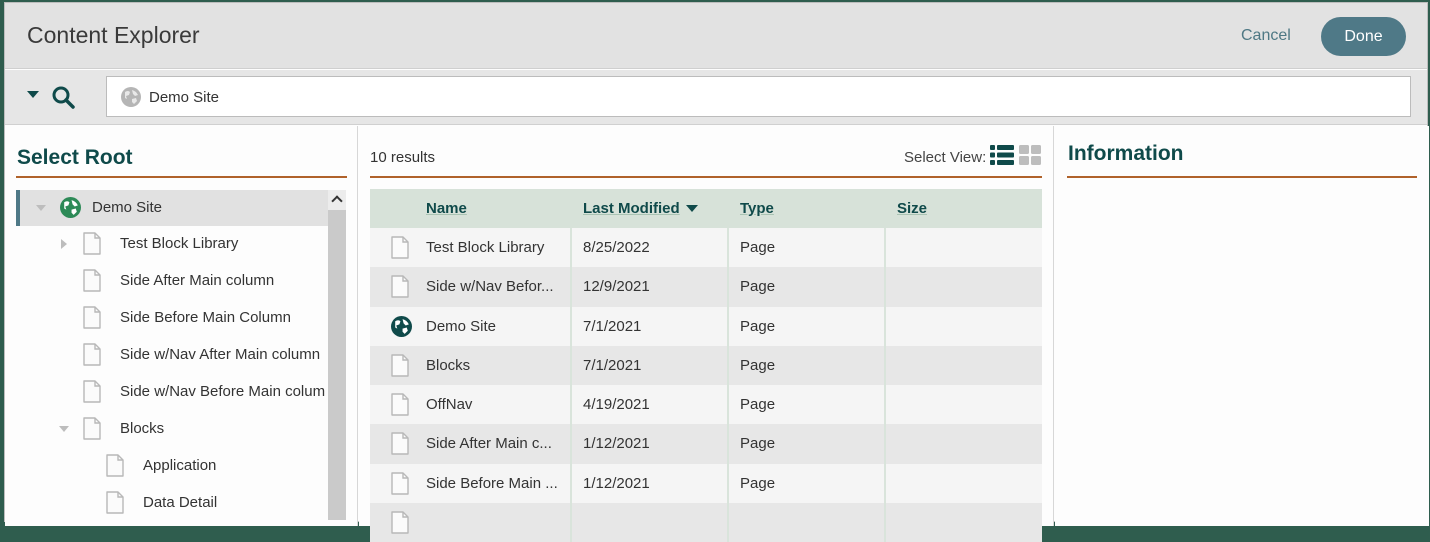  Describe the element at coordinates (1266, 36) in the screenshot. I see `cancel-button: Cancel` at that location.